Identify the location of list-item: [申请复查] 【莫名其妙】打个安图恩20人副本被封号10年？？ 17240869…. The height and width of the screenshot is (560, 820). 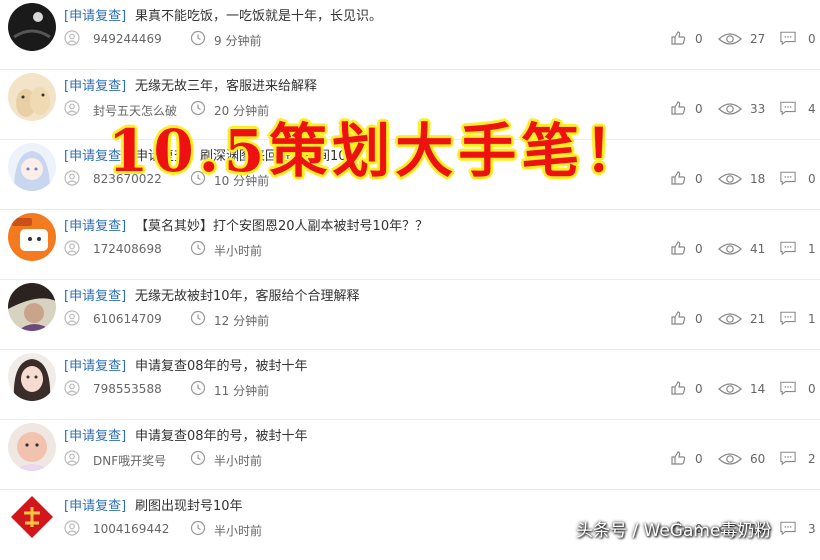
(410, 245).